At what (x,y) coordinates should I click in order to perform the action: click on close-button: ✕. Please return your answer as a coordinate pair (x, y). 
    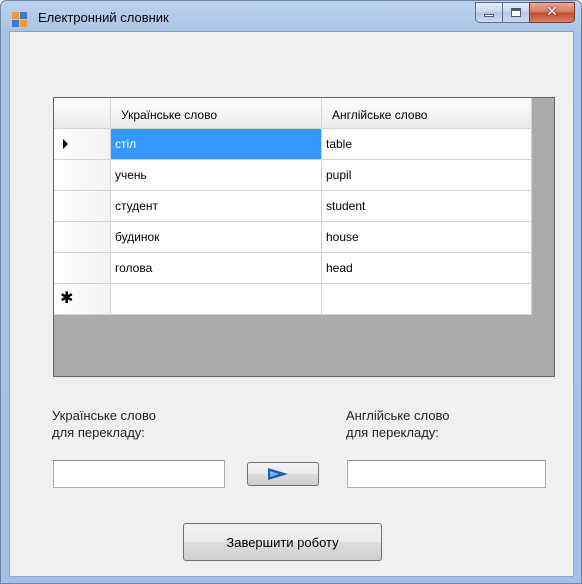
    Looking at the image, I should click on (552, 12).